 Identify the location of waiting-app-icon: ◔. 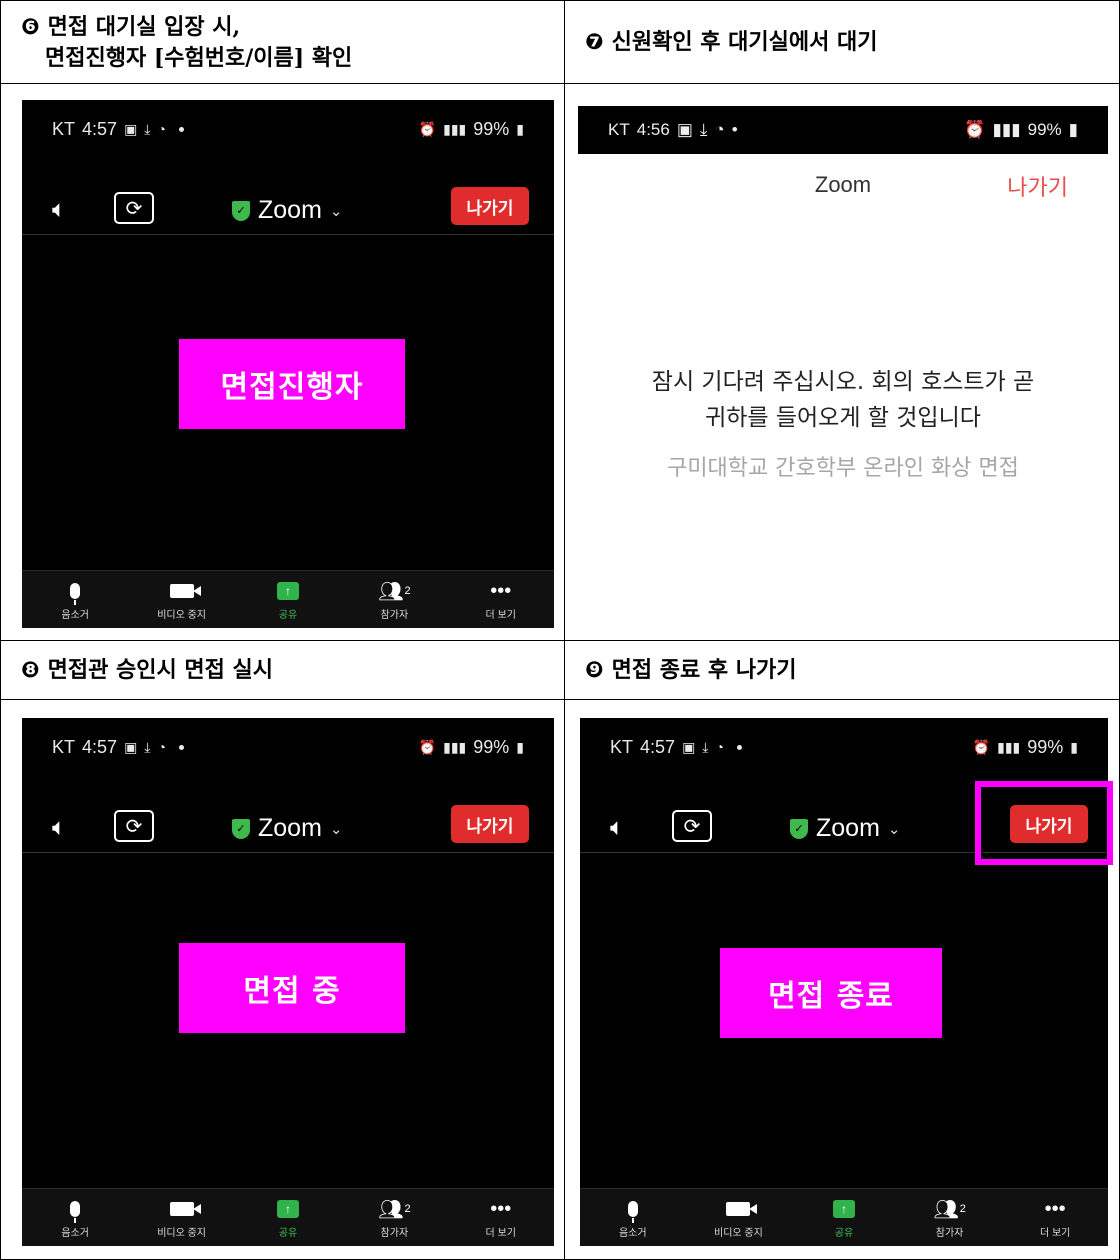
(719, 129).